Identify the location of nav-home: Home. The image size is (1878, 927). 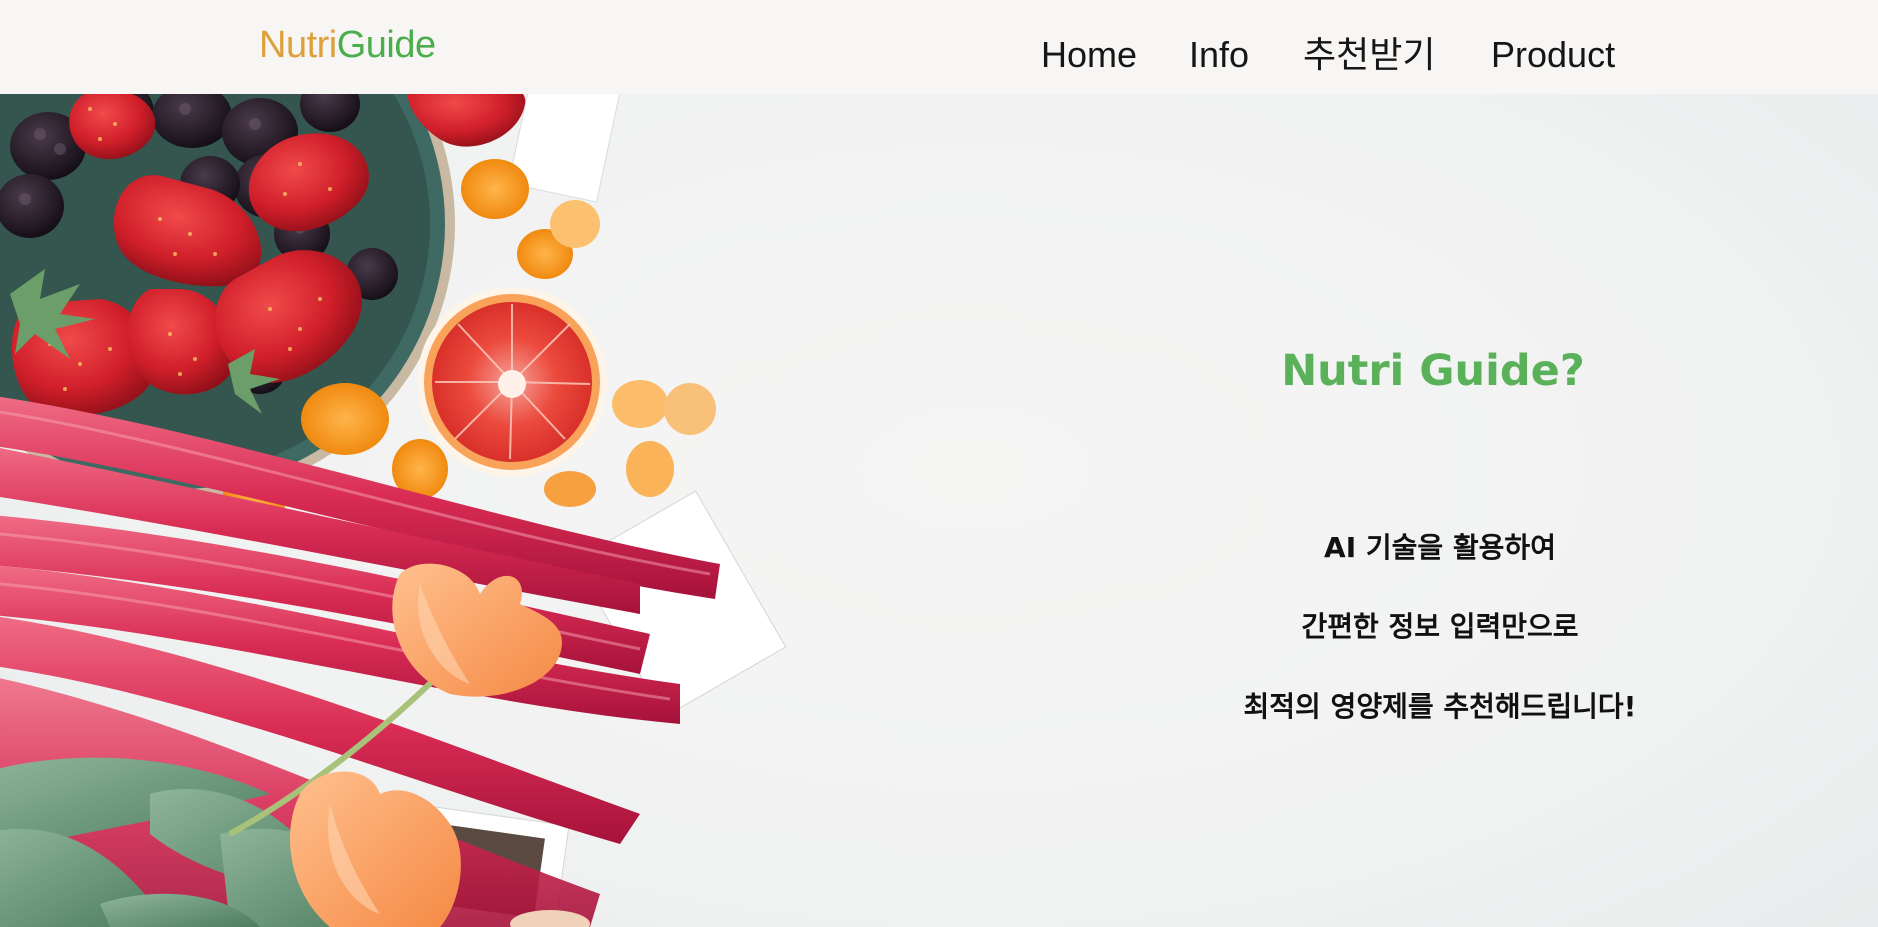
(1089, 55).